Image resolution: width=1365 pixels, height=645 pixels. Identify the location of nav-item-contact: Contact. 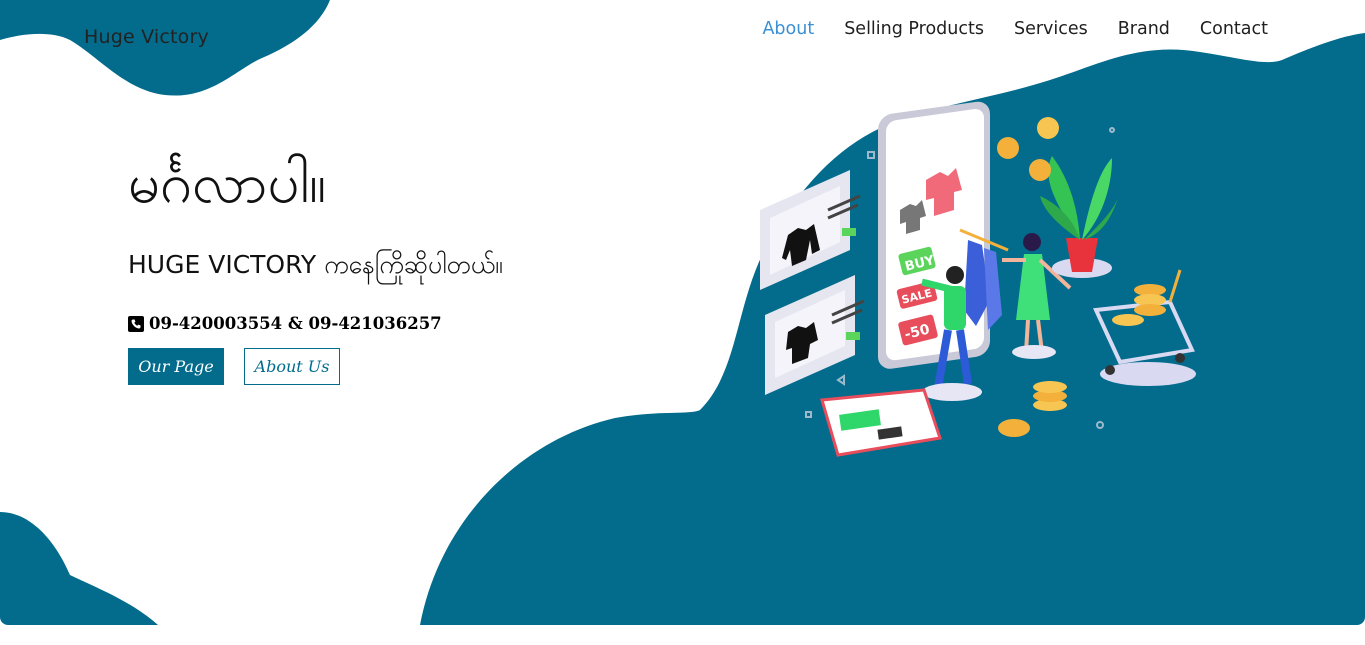
(1234, 29).